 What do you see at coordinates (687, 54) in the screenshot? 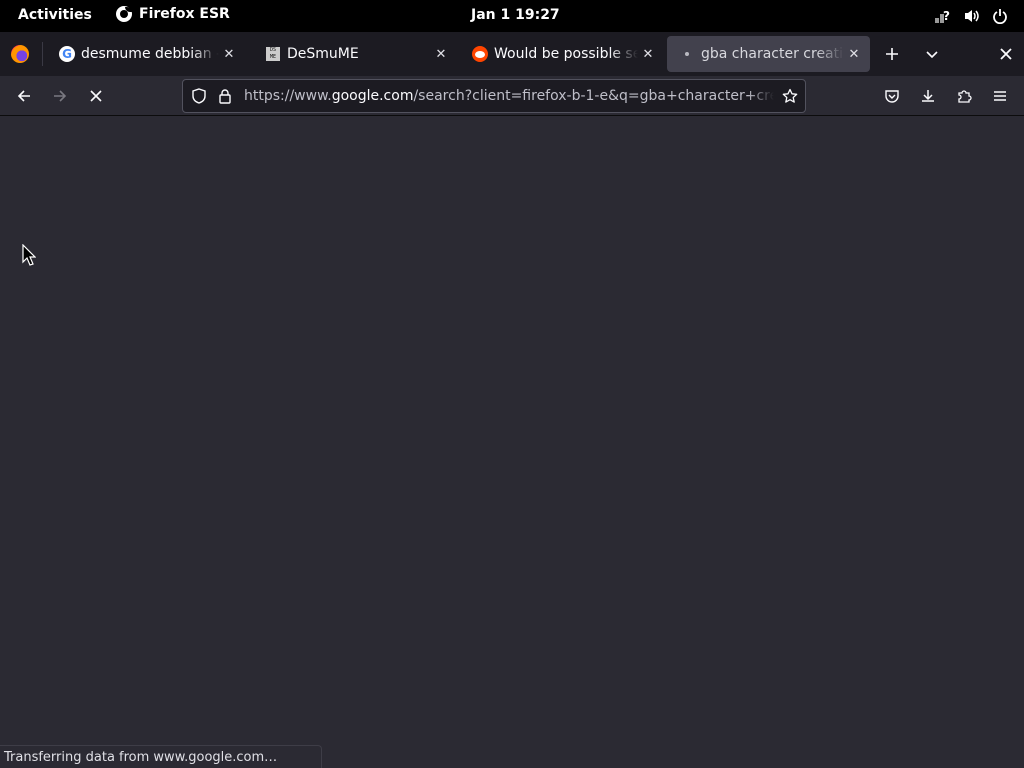
I see `loading-dot-icon` at bounding box center [687, 54].